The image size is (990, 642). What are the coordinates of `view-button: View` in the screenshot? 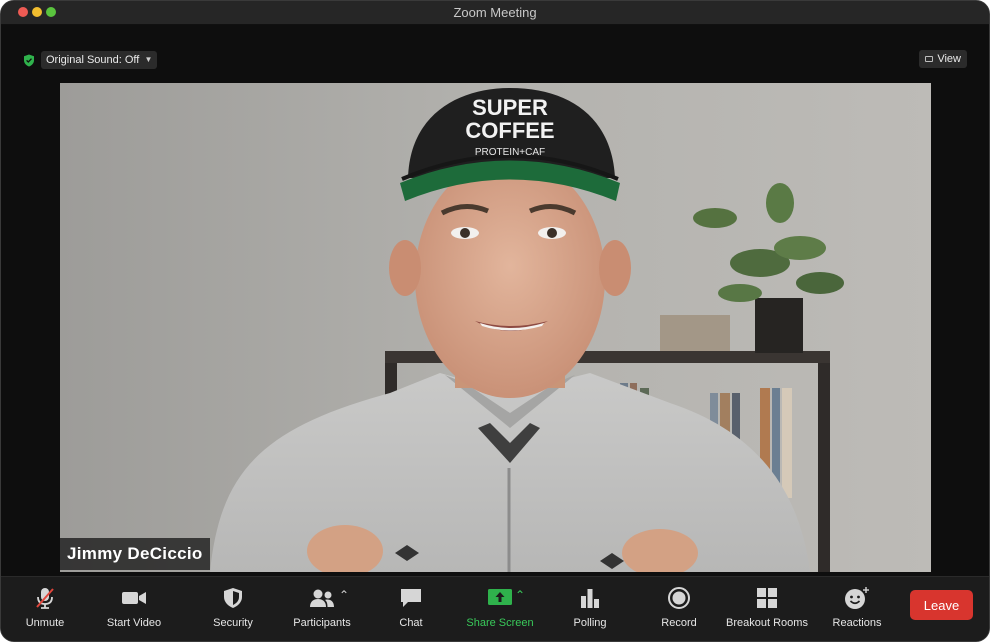 It's located at (943, 59).